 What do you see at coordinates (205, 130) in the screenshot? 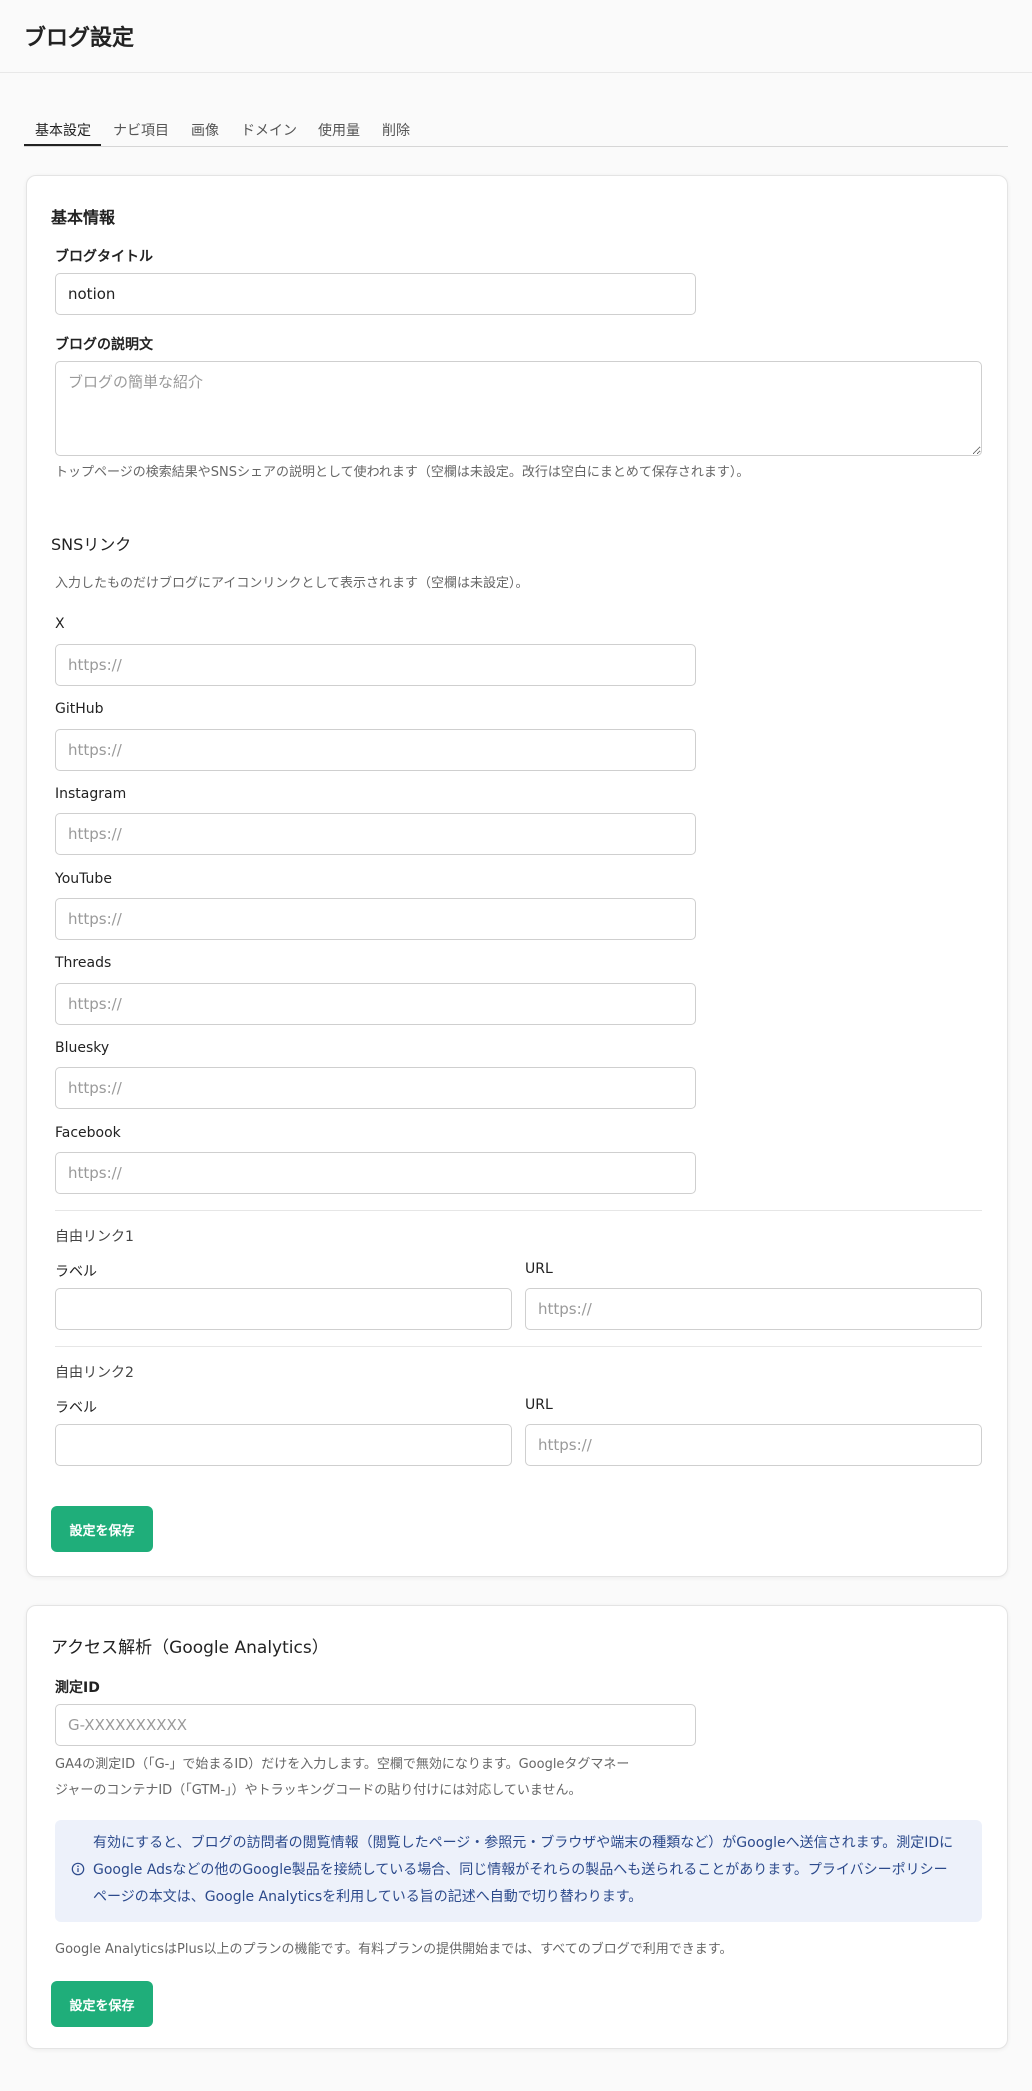
I see `tab-images: 画像` at bounding box center [205, 130].